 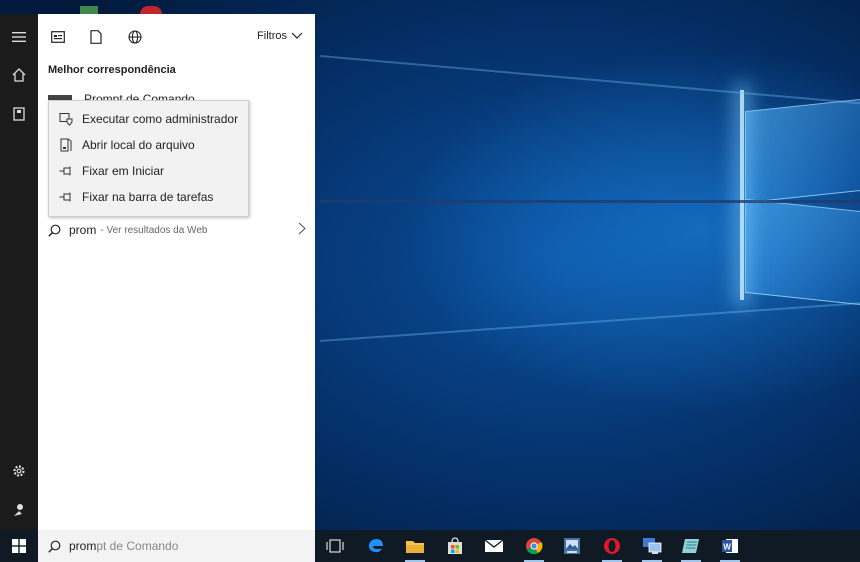 I want to click on search-filter-toolbar: Filtros, so click(x=176, y=36).